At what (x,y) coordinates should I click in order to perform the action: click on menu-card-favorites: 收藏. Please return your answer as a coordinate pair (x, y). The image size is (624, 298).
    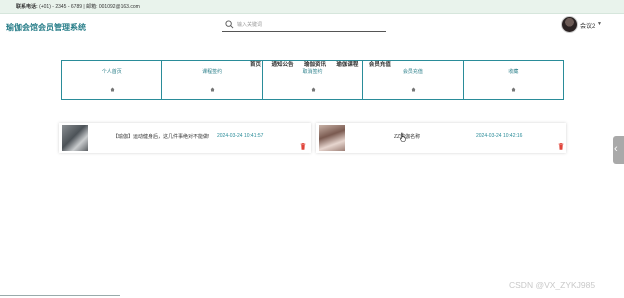
    Looking at the image, I should click on (513, 80).